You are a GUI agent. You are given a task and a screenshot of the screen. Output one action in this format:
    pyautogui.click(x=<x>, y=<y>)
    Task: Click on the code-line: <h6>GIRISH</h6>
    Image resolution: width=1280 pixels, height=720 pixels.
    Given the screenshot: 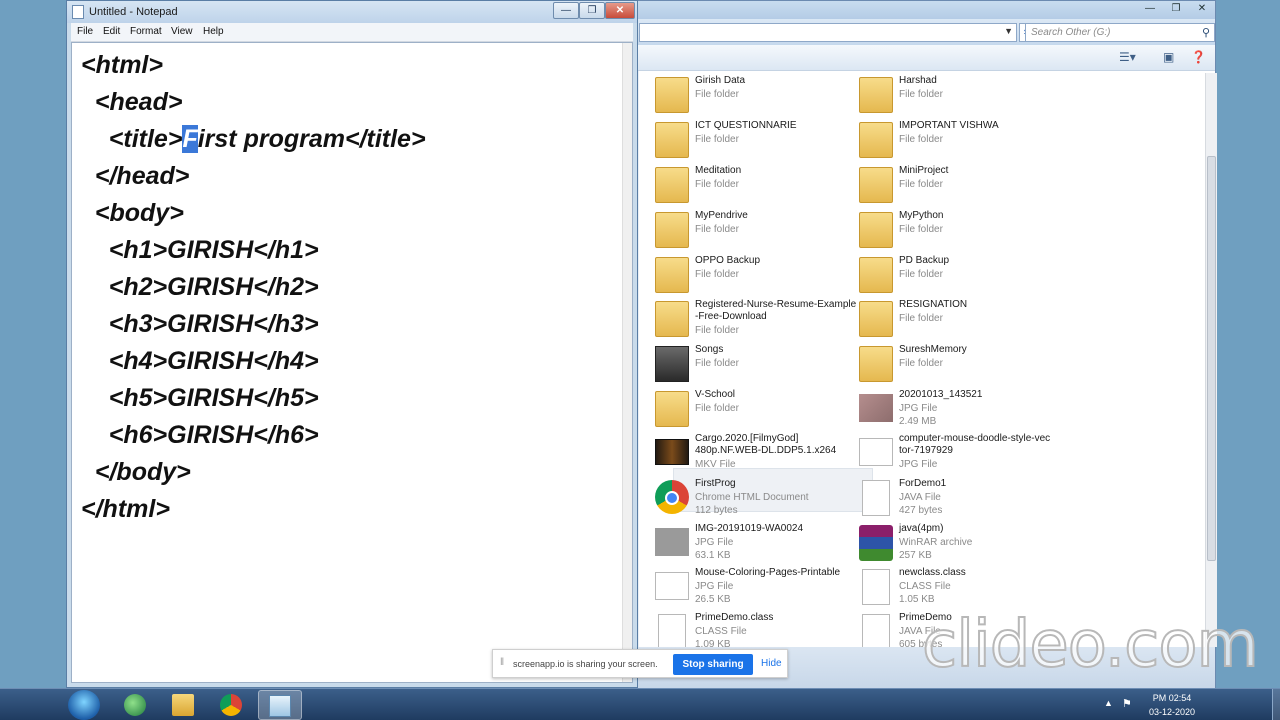 What is the action you would take?
    pyautogui.click(x=200, y=435)
    